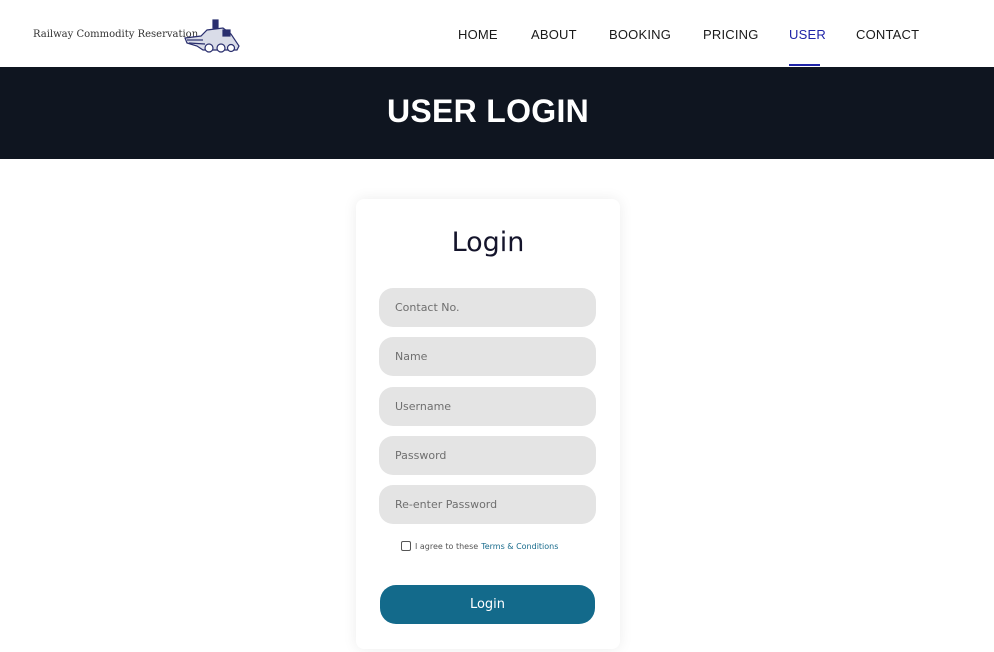  I want to click on nav-pricing: PRICING, so click(731, 34).